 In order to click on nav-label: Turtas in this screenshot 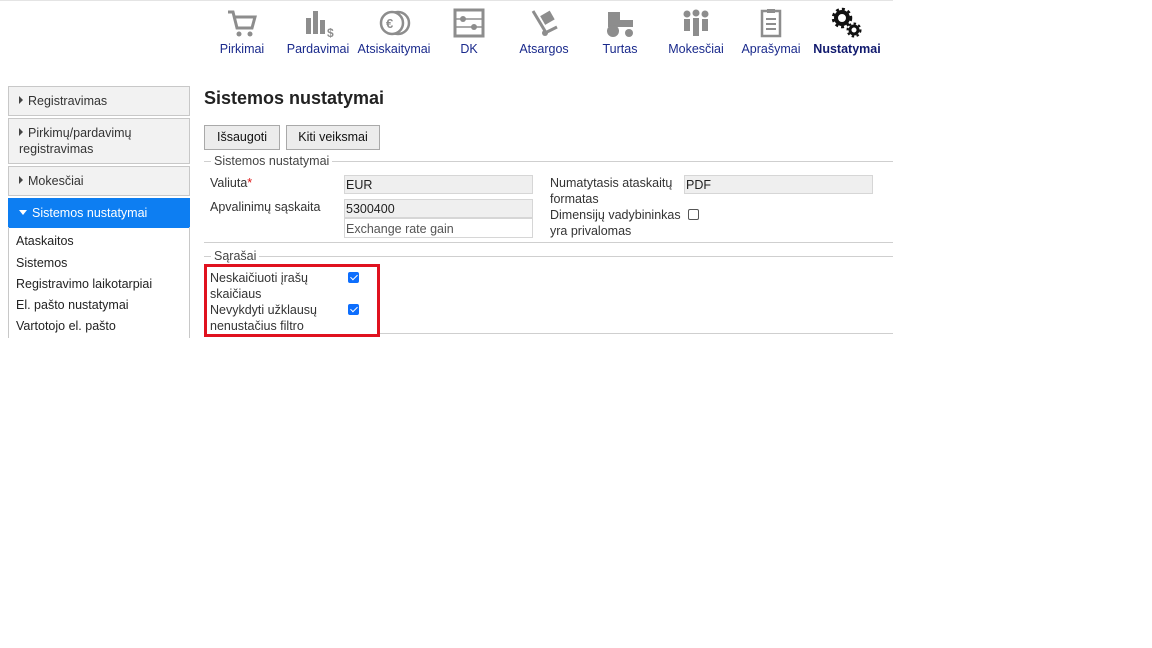, I will do `click(620, 49)`.